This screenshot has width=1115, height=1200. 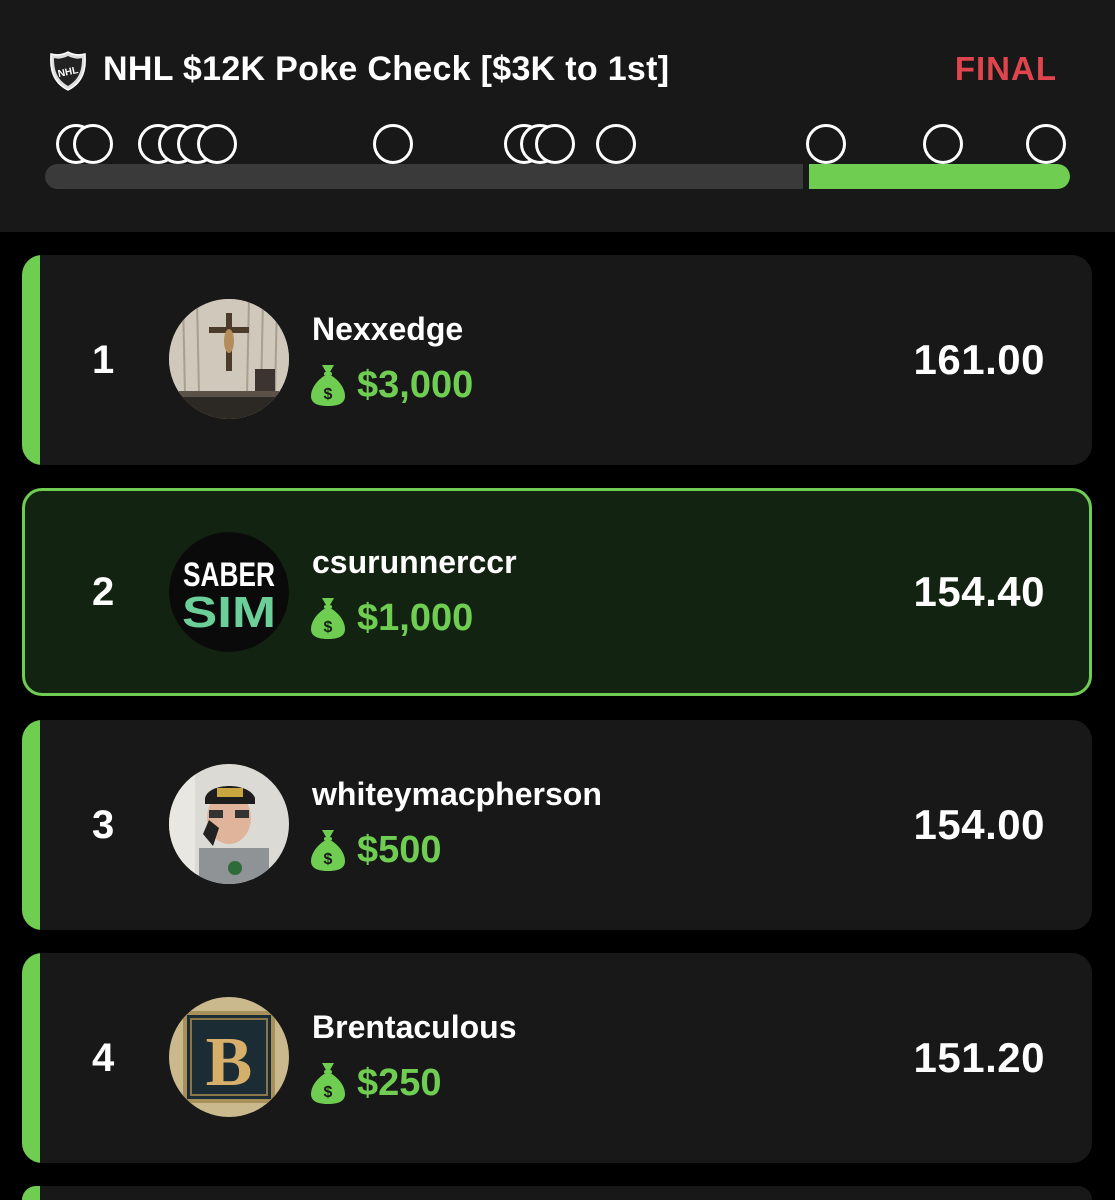 I want to click on avatar: SABER SIM, so click(x=229, y=592).